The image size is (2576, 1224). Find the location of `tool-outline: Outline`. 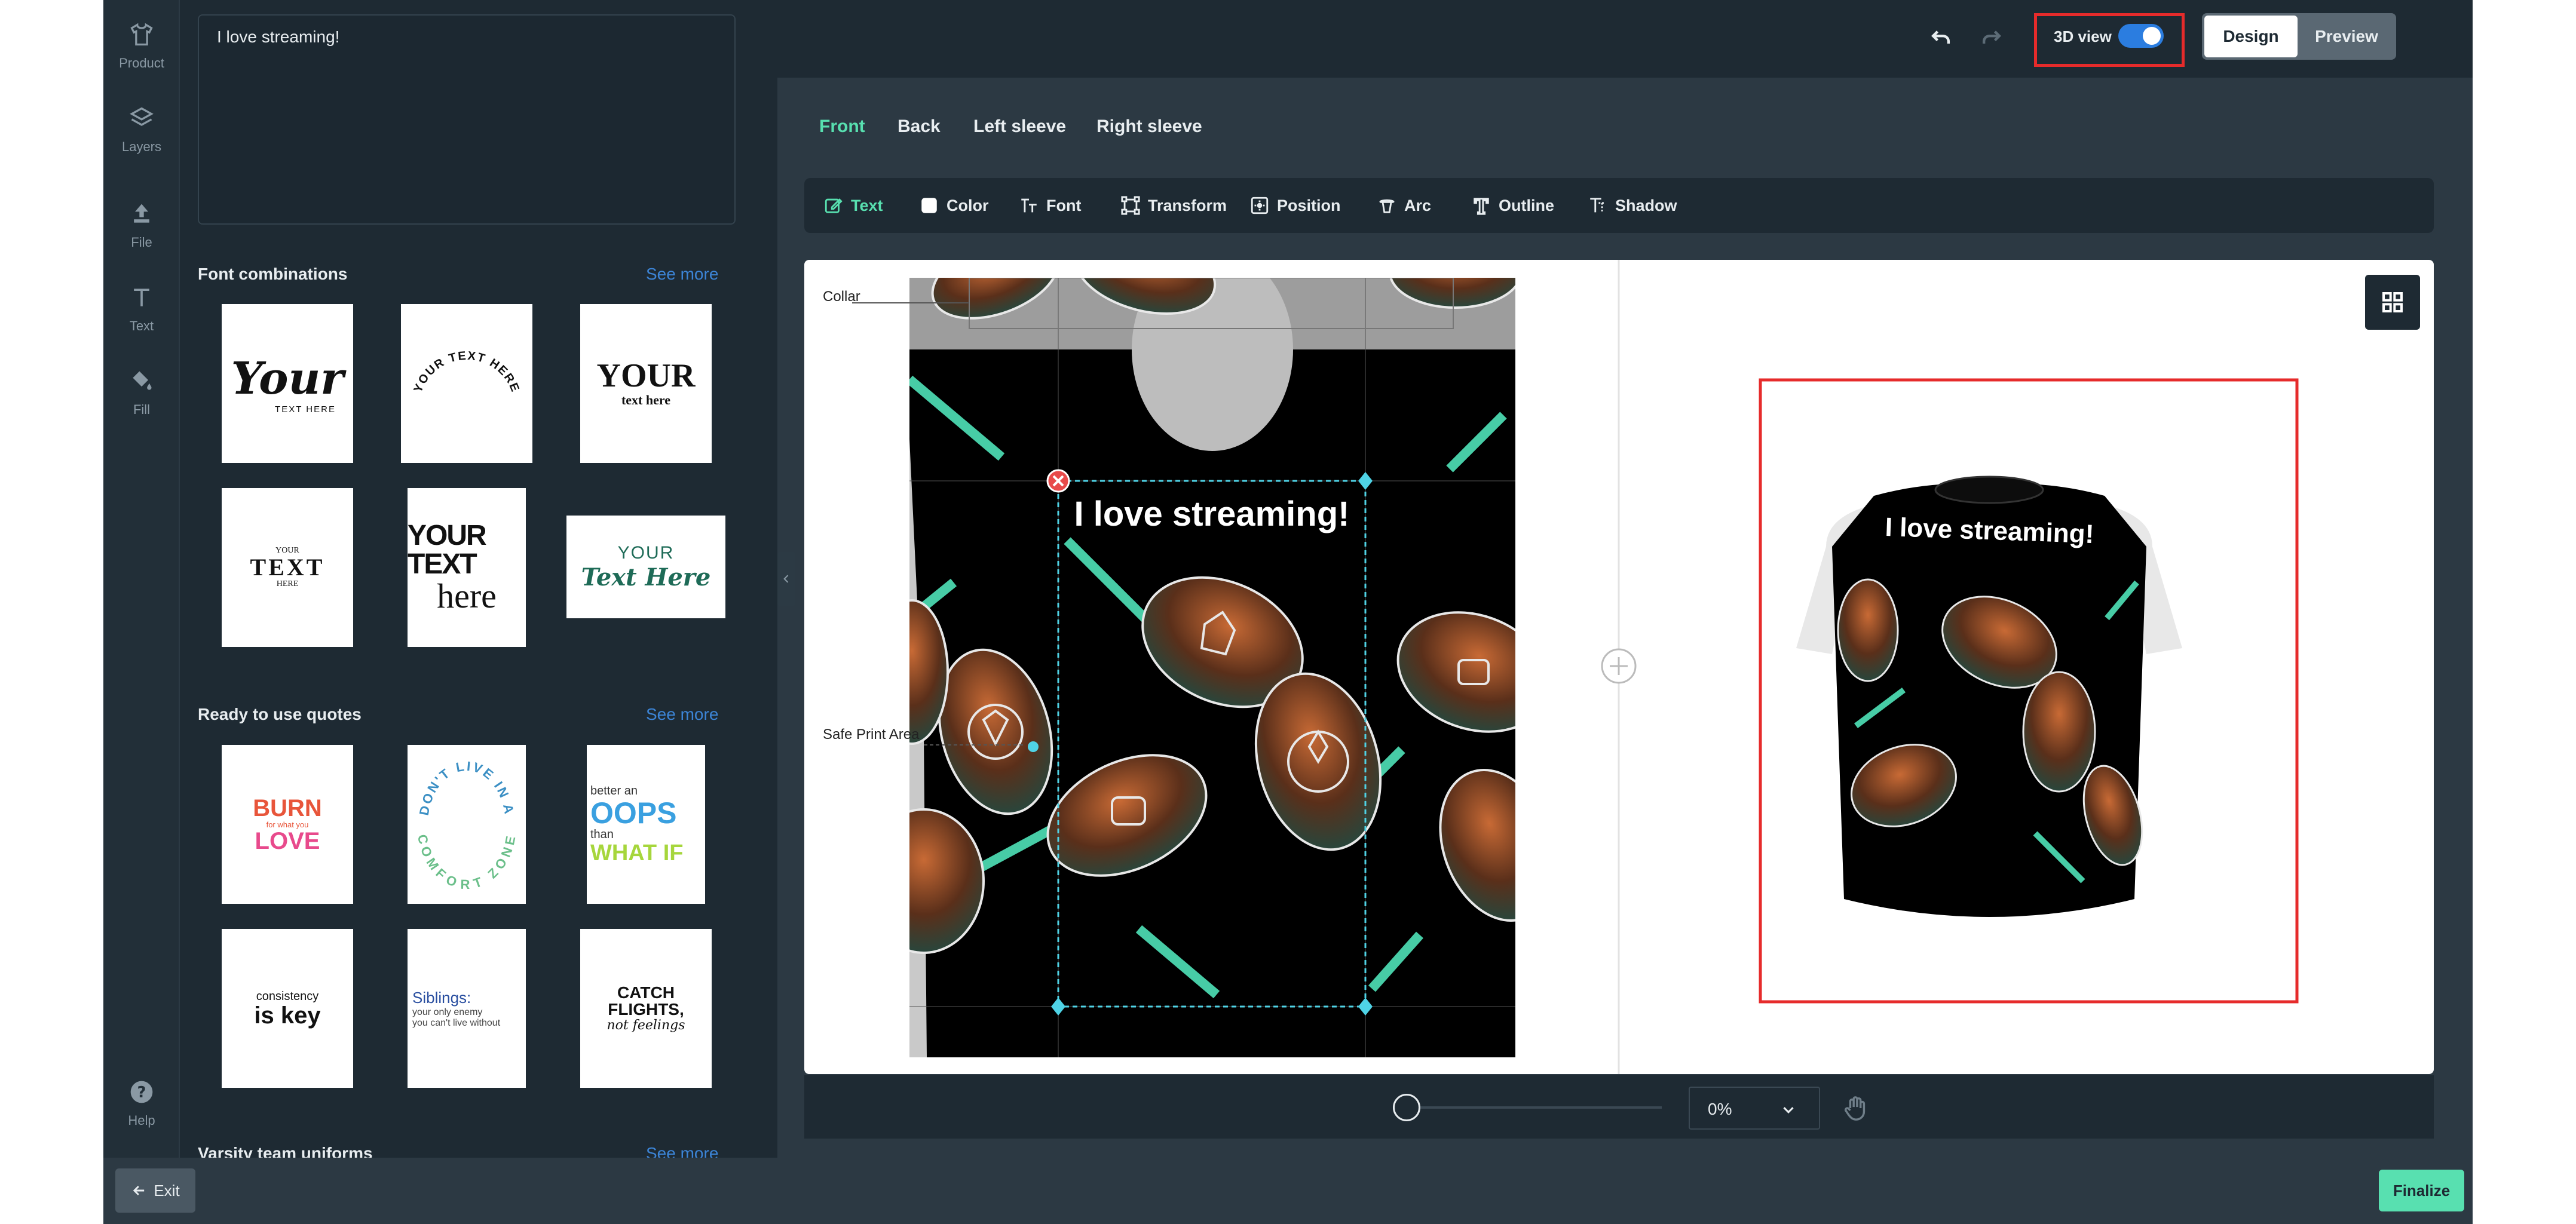

tool-outline: Outline is located at coordinates (1513, 205).